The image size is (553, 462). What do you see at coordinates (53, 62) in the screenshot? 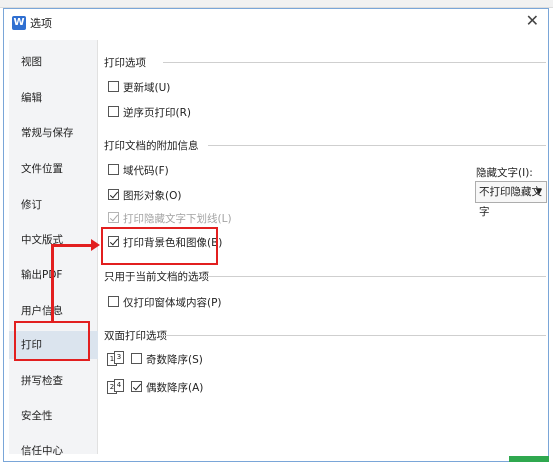
I see `sidebar-item-view: 视图` at bounding box center [53, 62].